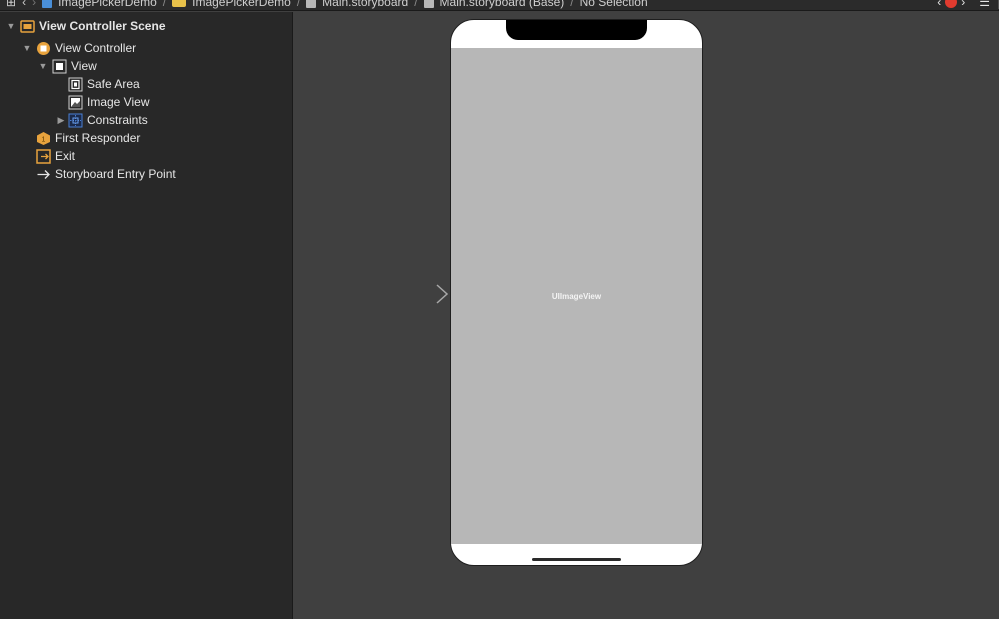  Describe the element at coordinates (108, 102) in the screenshot. I see `outline-item-image-view: Image View` at that location.